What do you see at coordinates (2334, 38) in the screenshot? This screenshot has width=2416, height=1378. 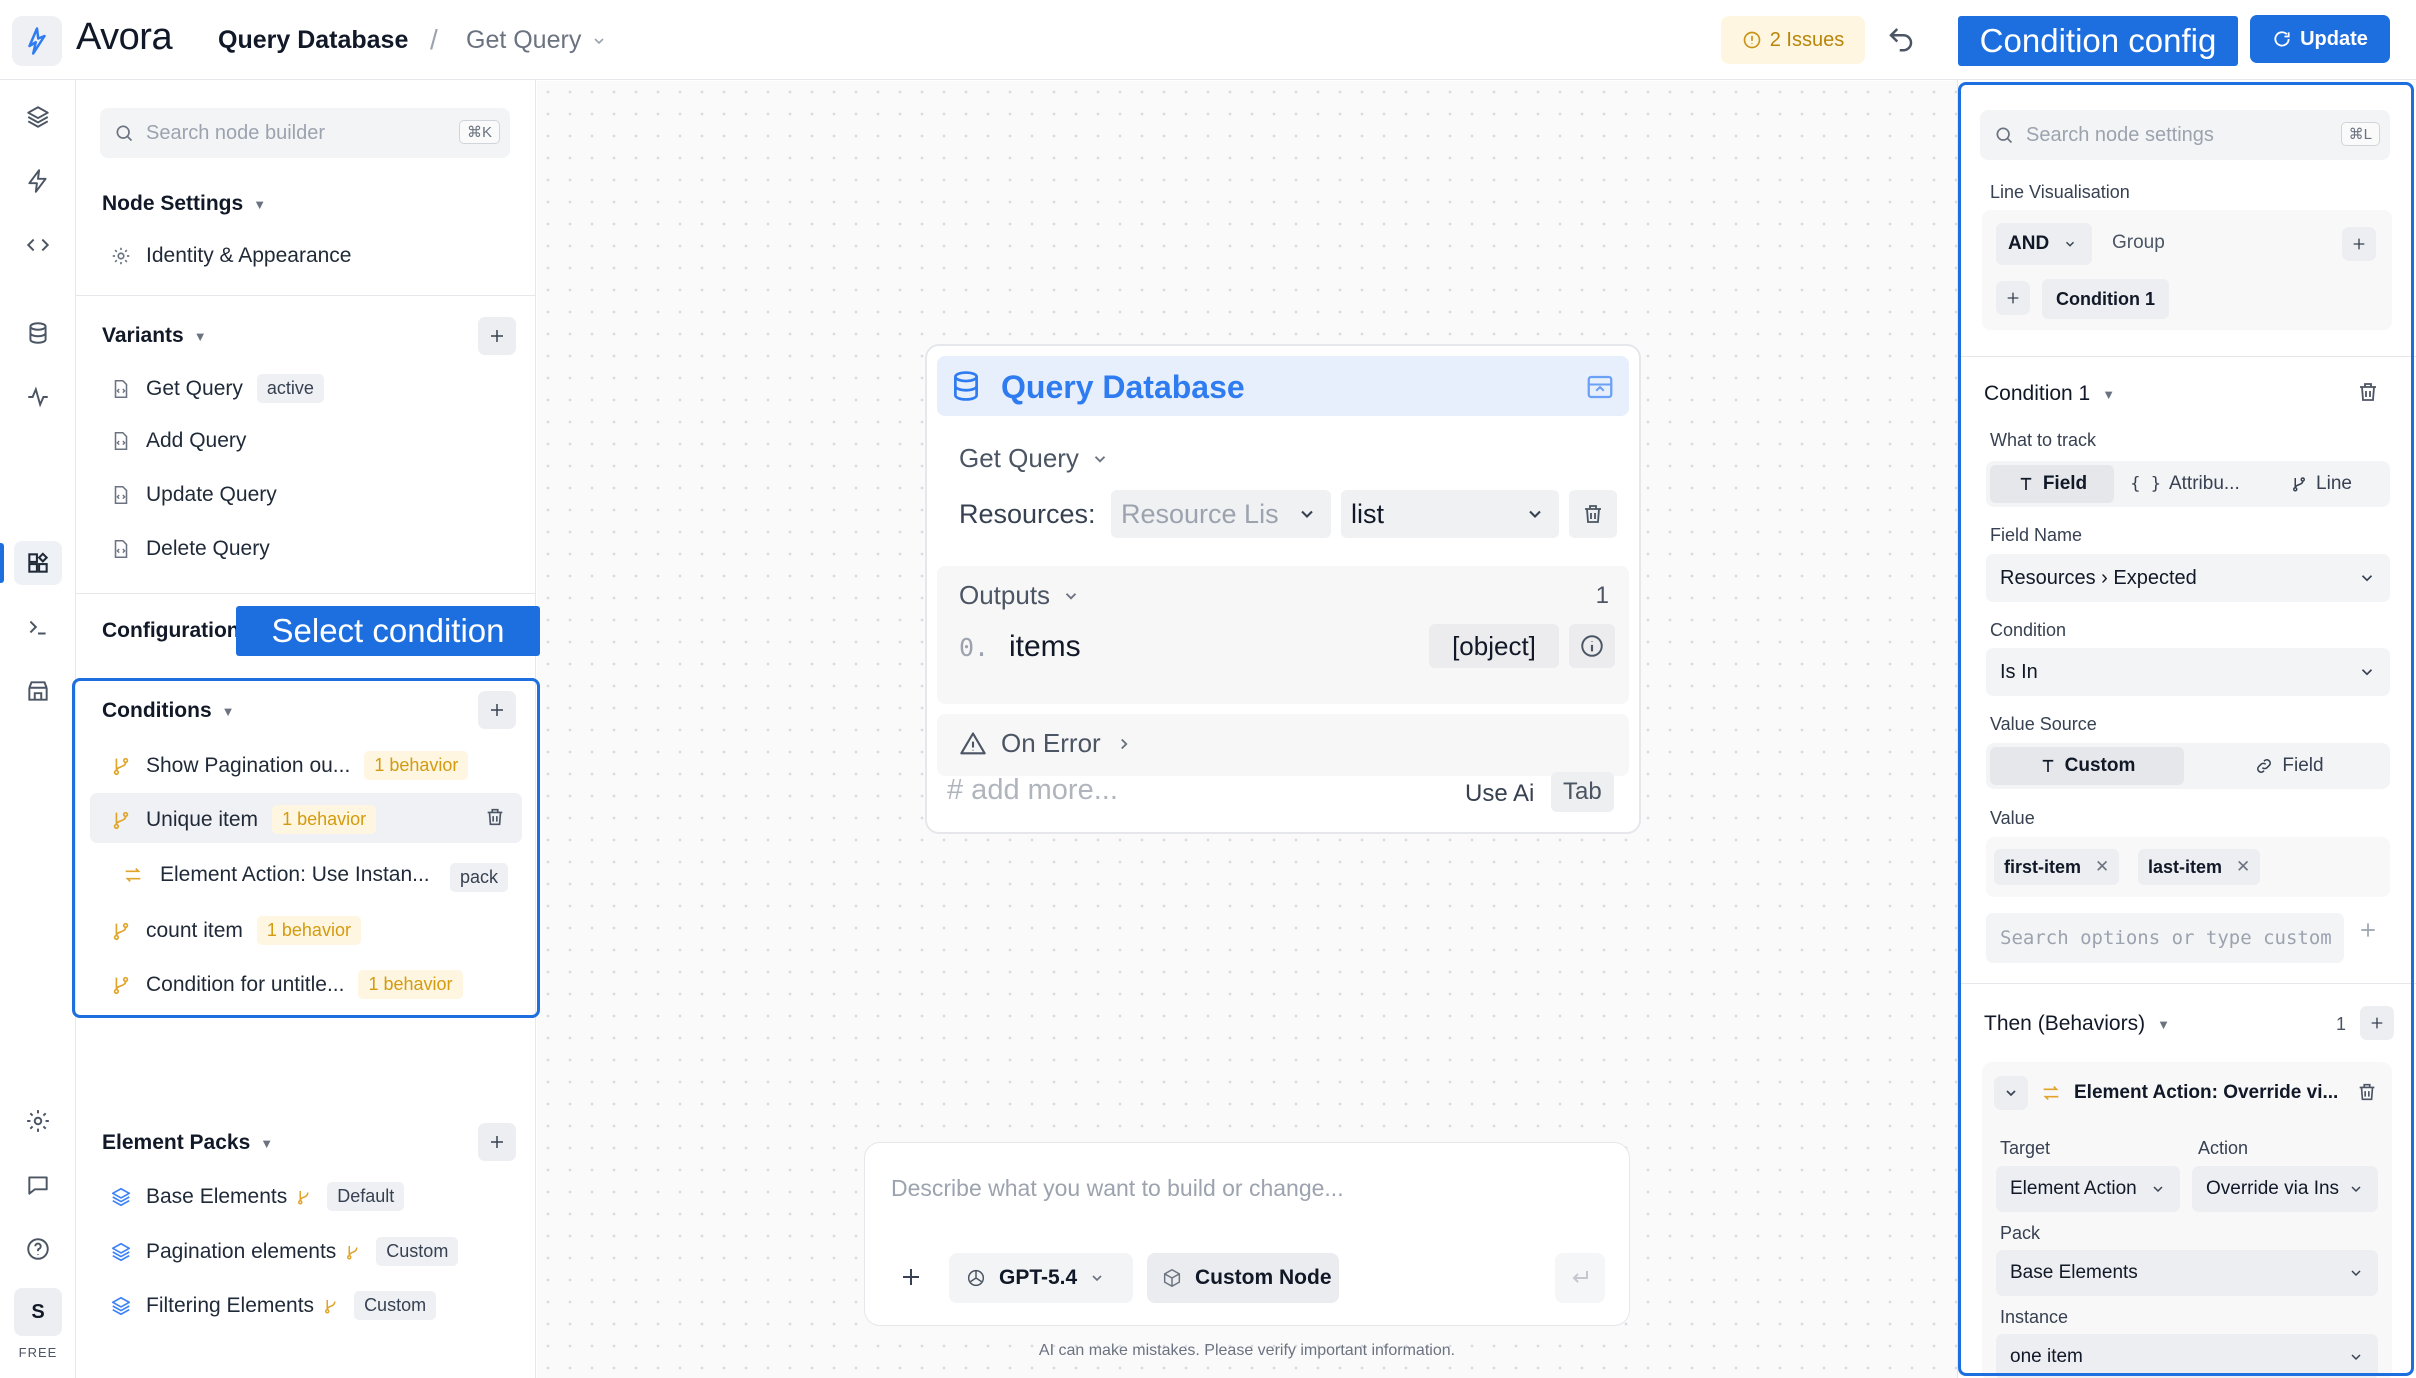 I see `update-label: Update` at bounding box center [2334, 38].